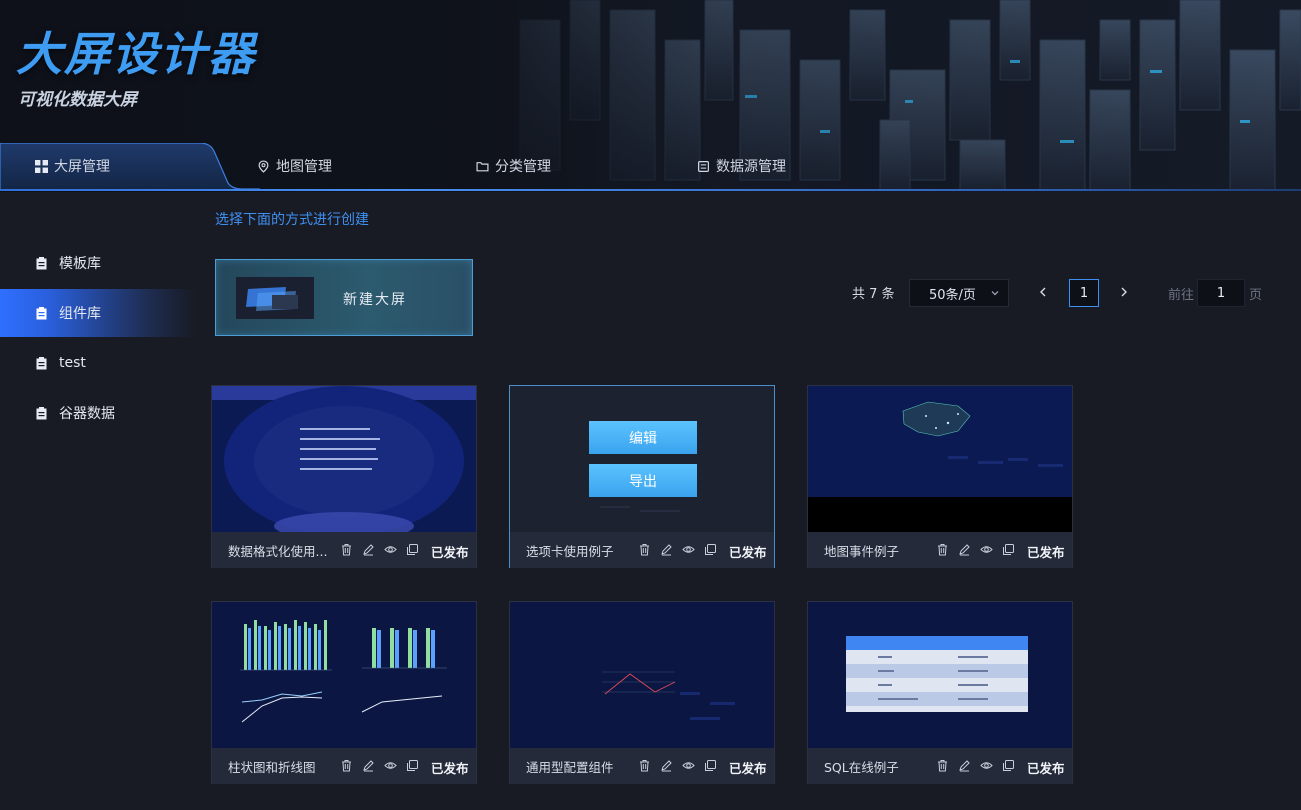 Image resolution: width=1301 pixels, height=810 pixels. I want to click on card-footer: SQL在线例子 已发布, so click(940, 766).